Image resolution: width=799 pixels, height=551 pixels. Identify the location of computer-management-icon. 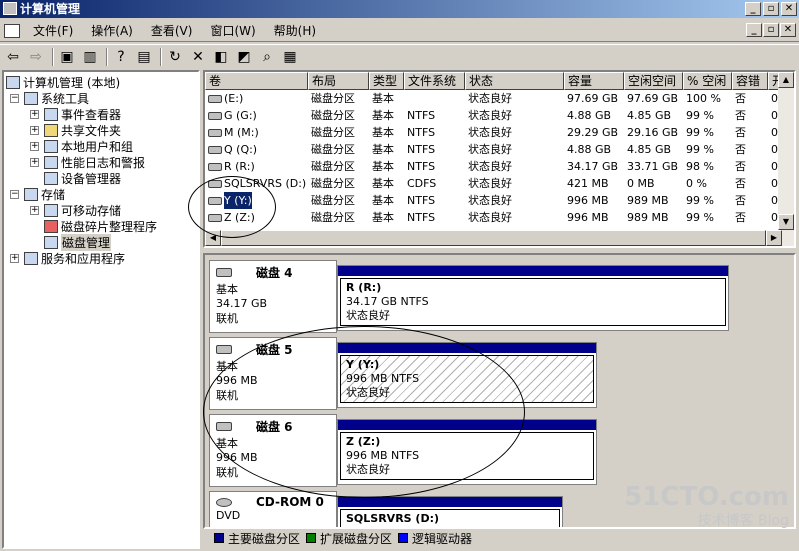
(10, 8).